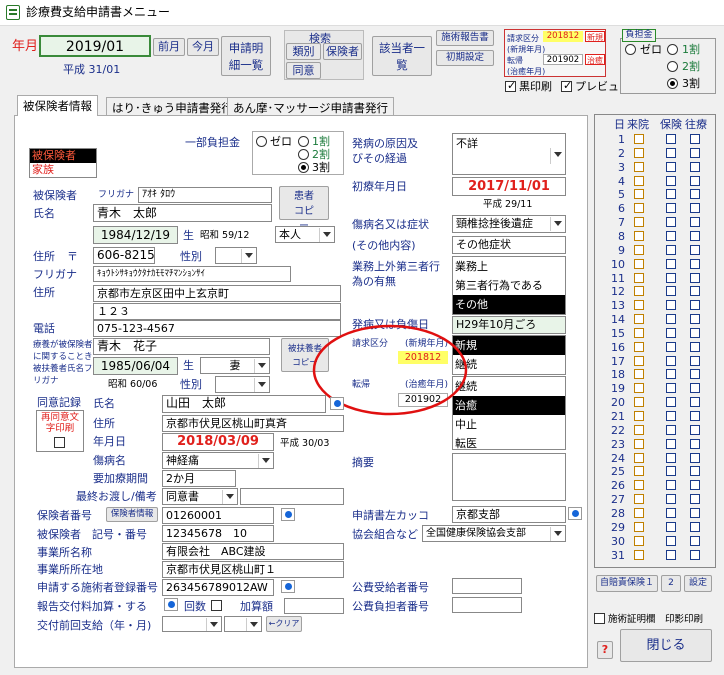  What do you see at coordinates (218, 587) in the screenshot?
I see `registration-field: 263456789012AW` at bounding box center [218, 587].